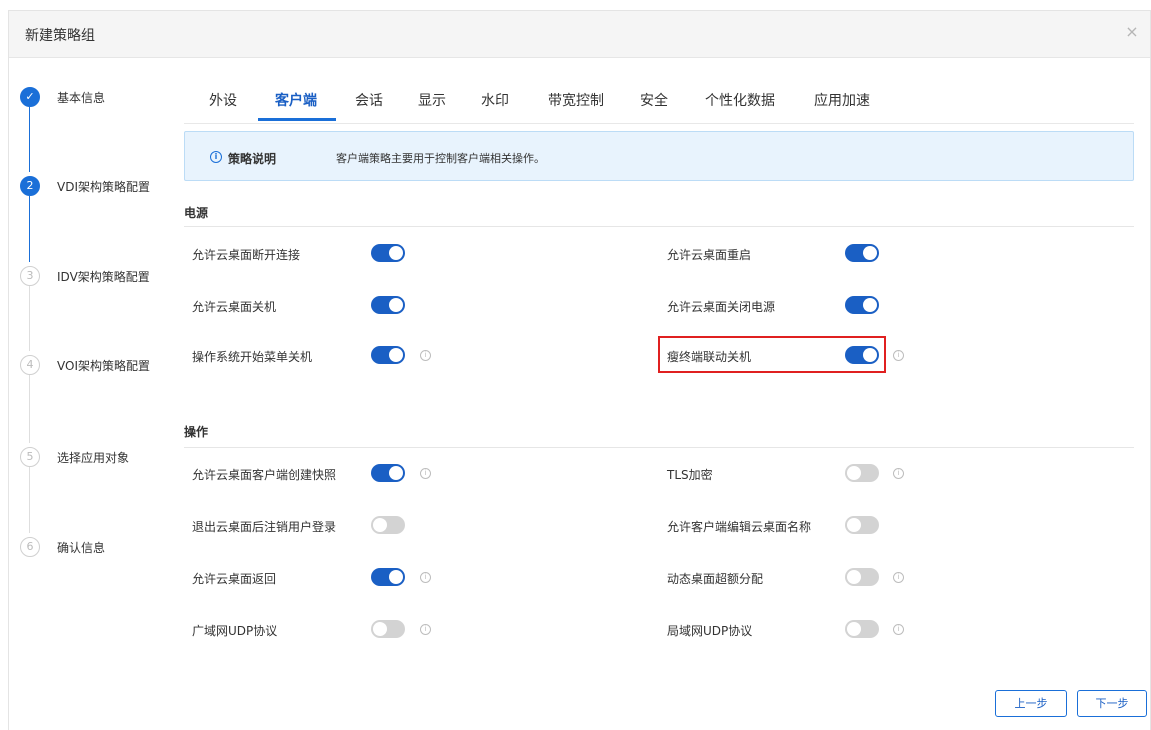 The image size is (1151, 730). I want to click on info-text: 客户端策略主要用于控制客户端相关操作。, so click(440, 158).